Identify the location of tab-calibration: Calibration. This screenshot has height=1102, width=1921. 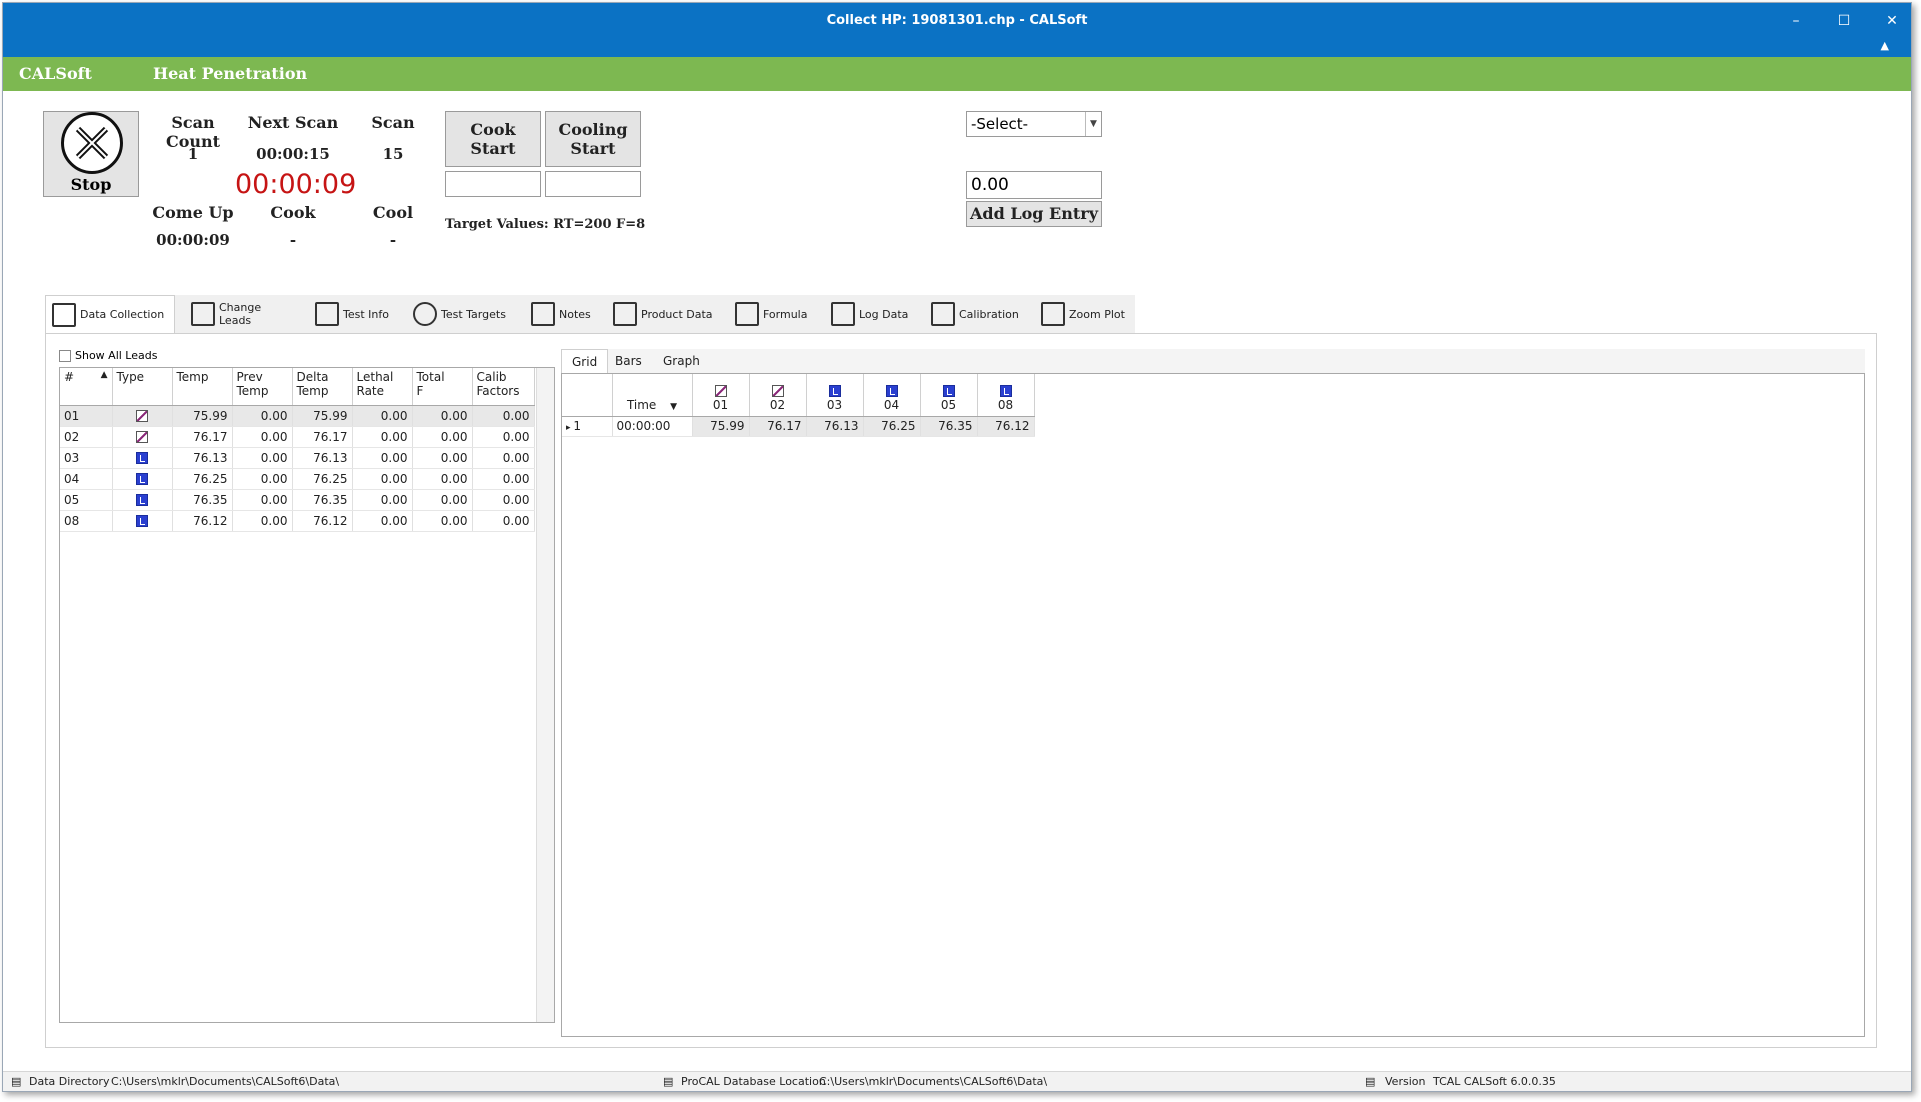
(975, 314).